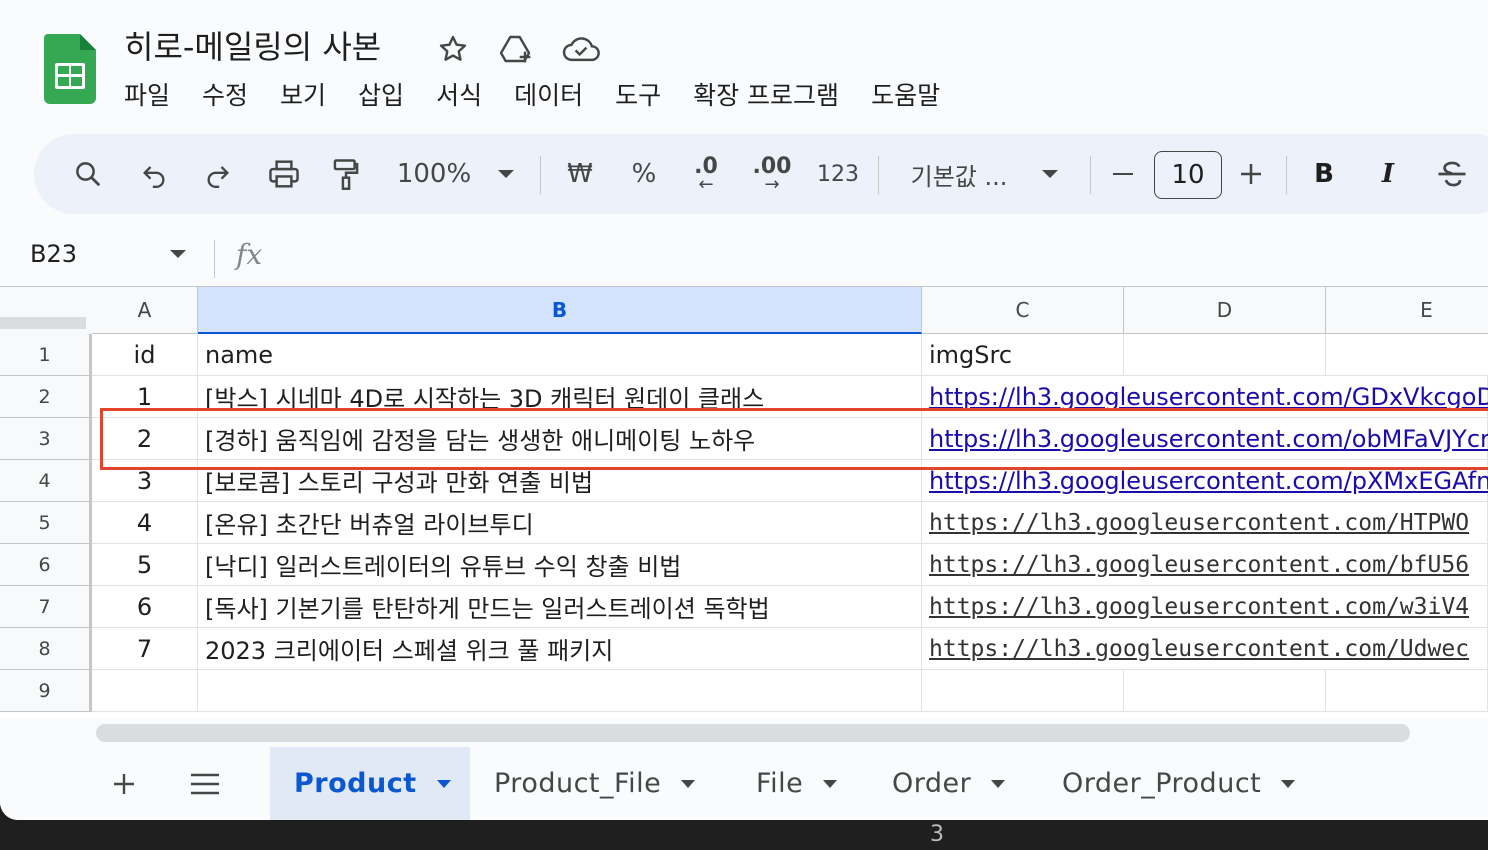  Describe the element at coordinates (1205, 607) in the screenshot. I see `image-link: https://lh3.googleusercontent.com/w3iV4` at that location.